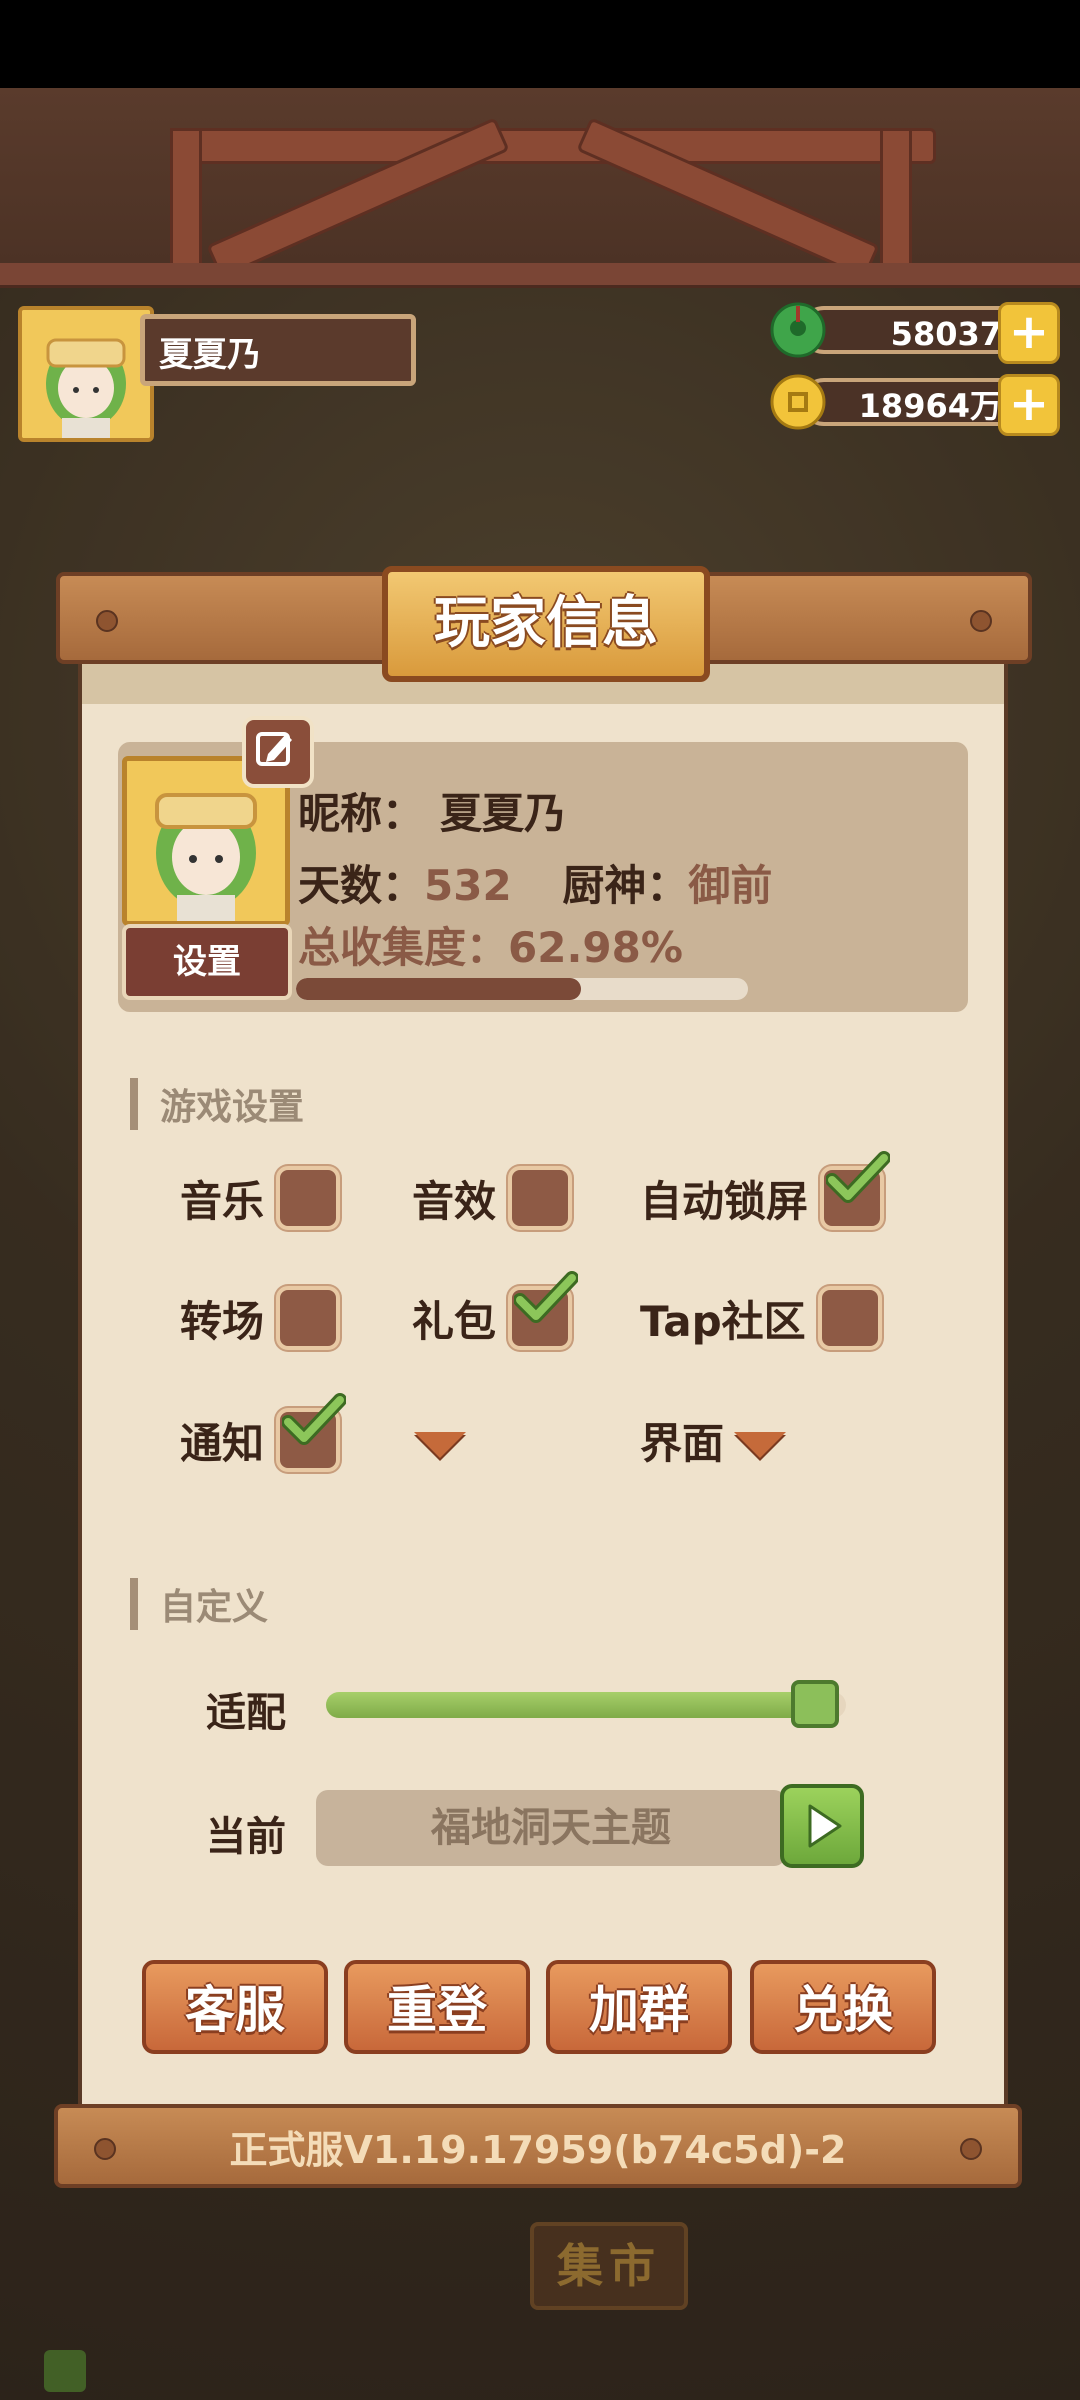 The height and width of the screenshot is (2400, 1080). Describe the element at coordinates (798, 330) in the screenshot. I see `jade-coin-icon` at that location.